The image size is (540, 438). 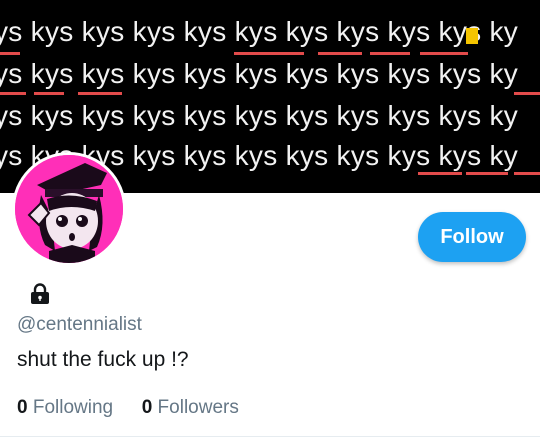 I want to click on followers-label: Followers, so click(x=198, y=407).